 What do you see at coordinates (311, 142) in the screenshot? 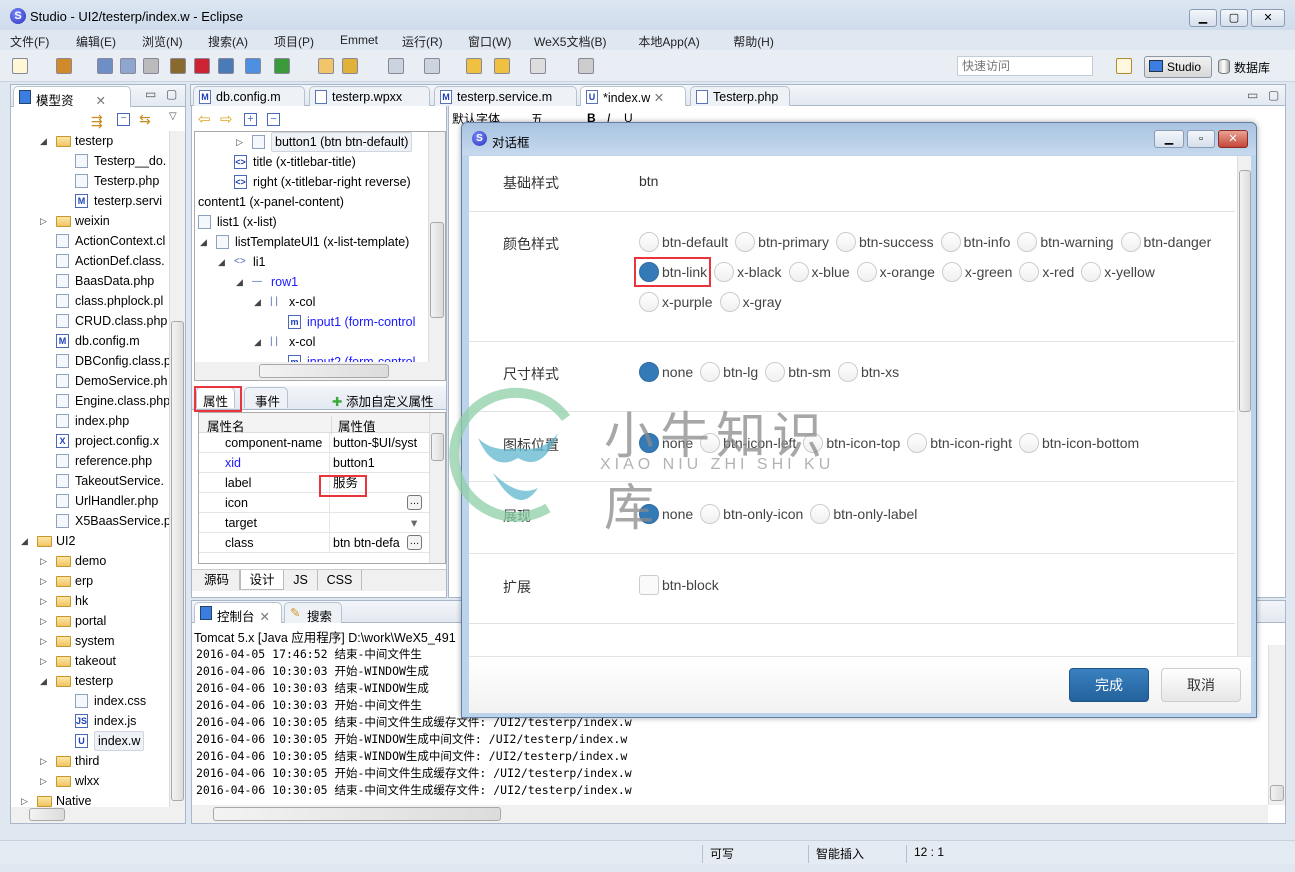
I see `tree-item: ▷ button1 (btn btn-default)` at bounding box center [311, 142].